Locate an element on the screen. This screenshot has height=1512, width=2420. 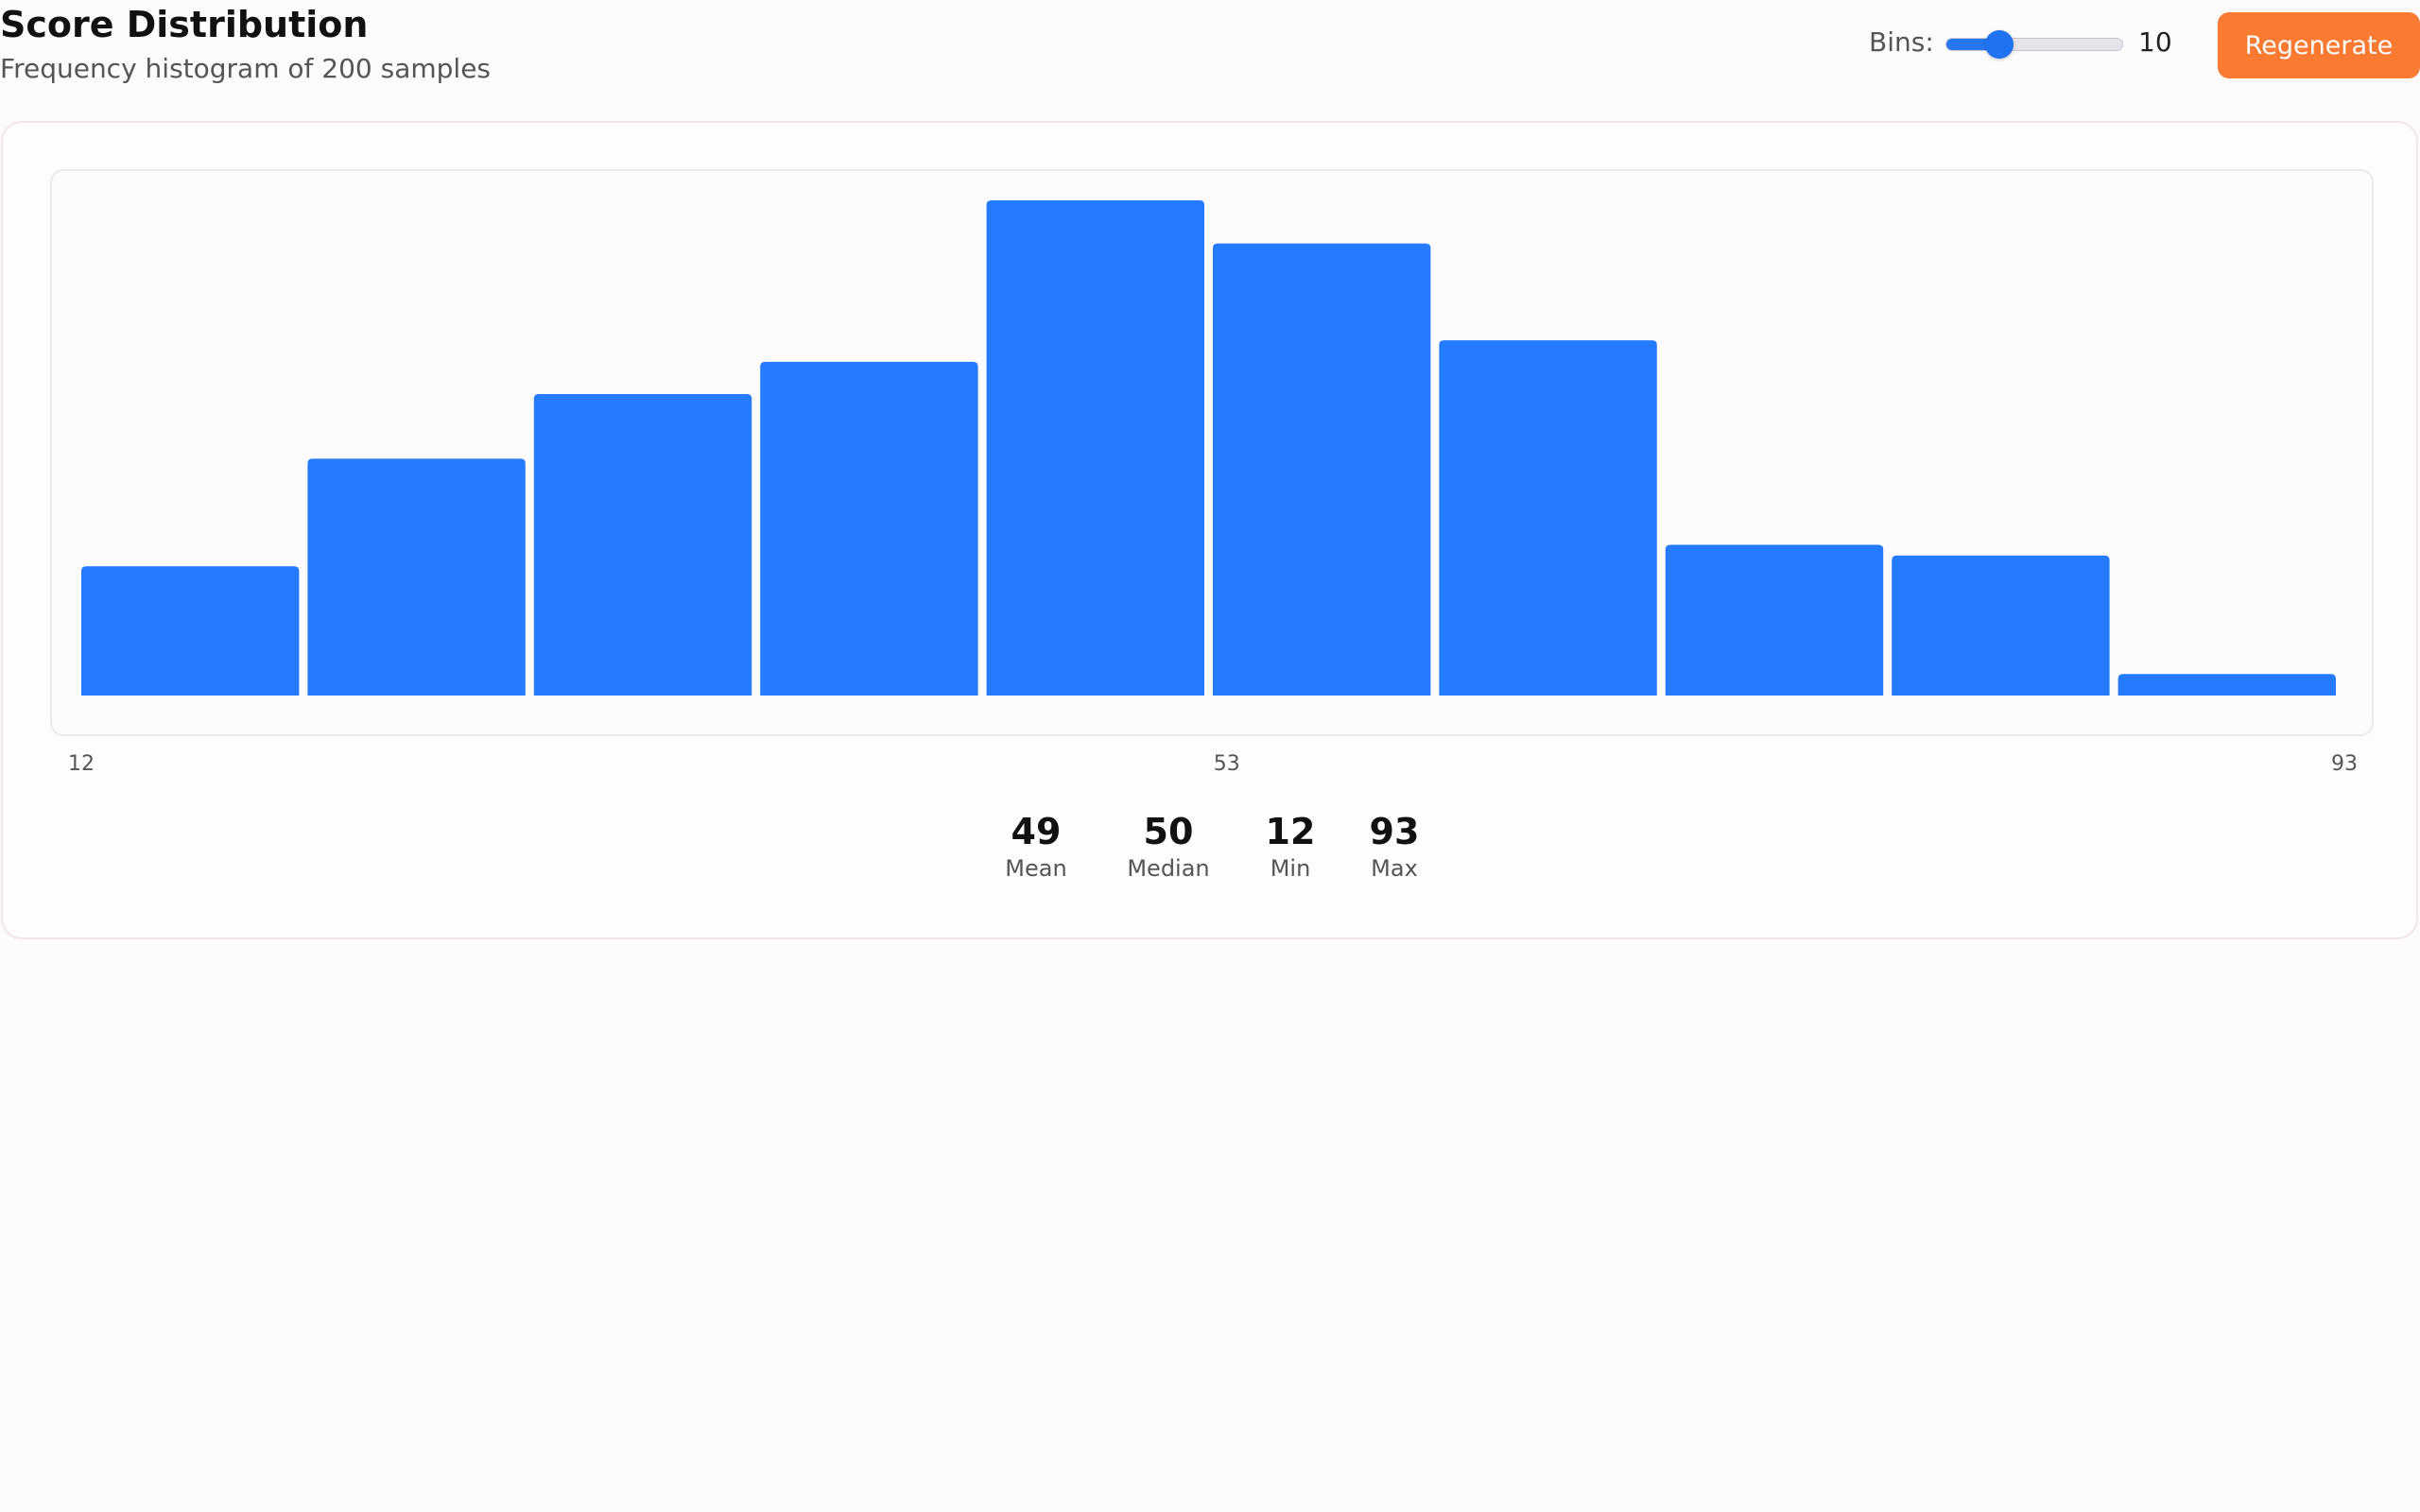
x-tick-label: 12 is located at coordinates (81, 764).